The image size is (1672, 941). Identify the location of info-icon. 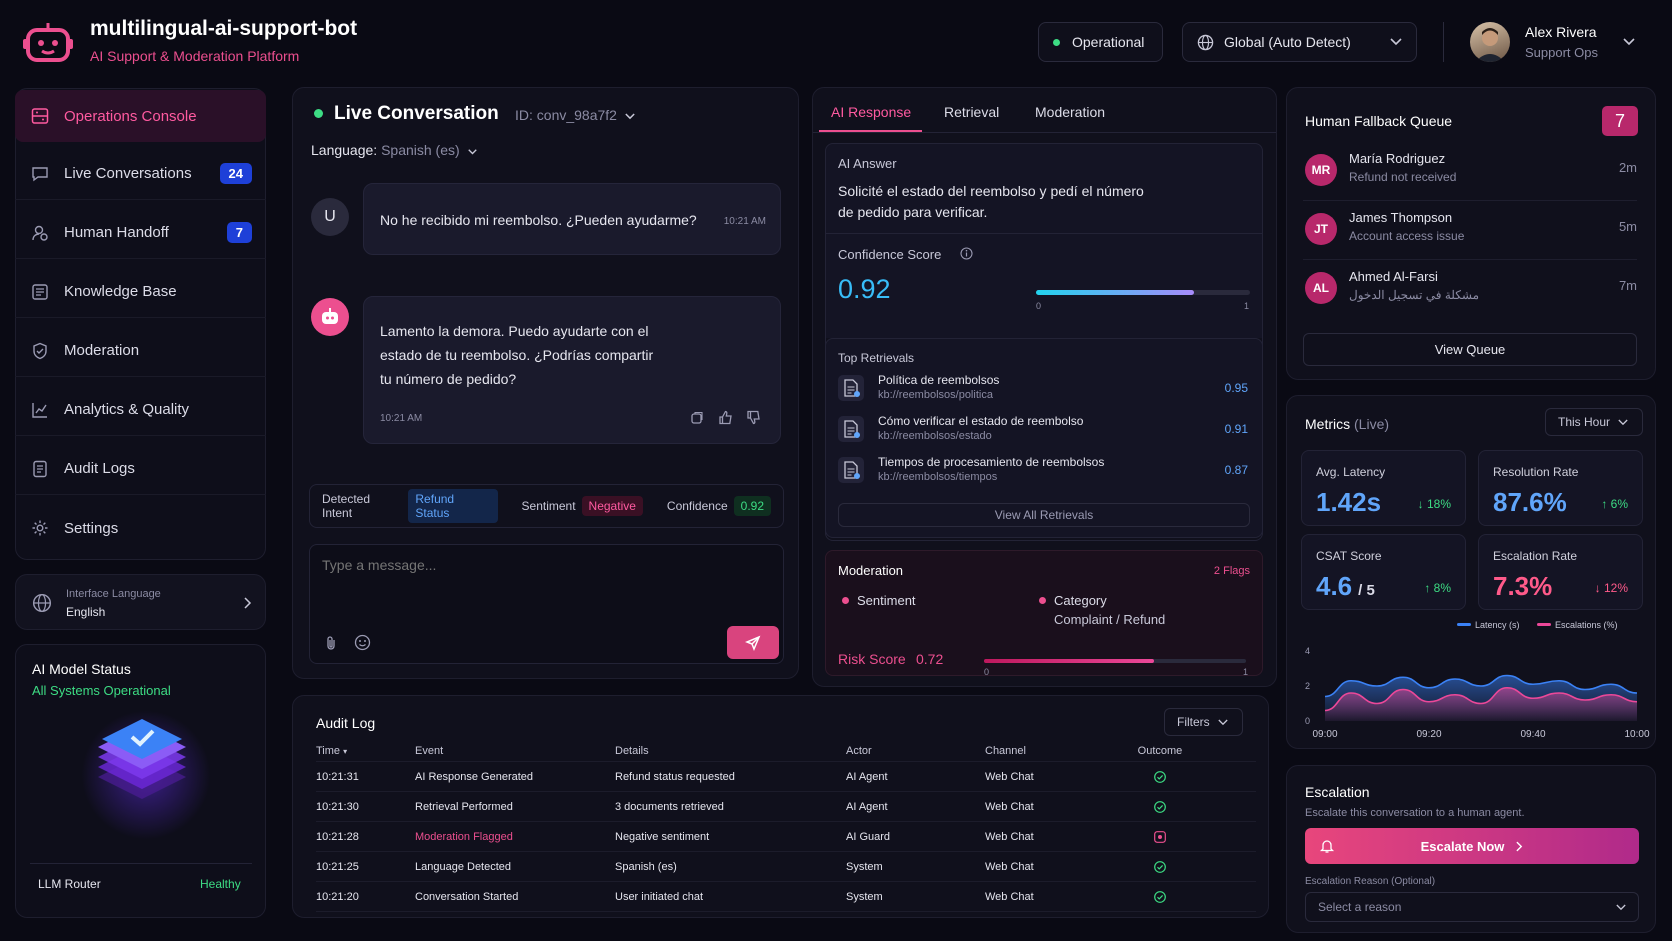
(966, 253).